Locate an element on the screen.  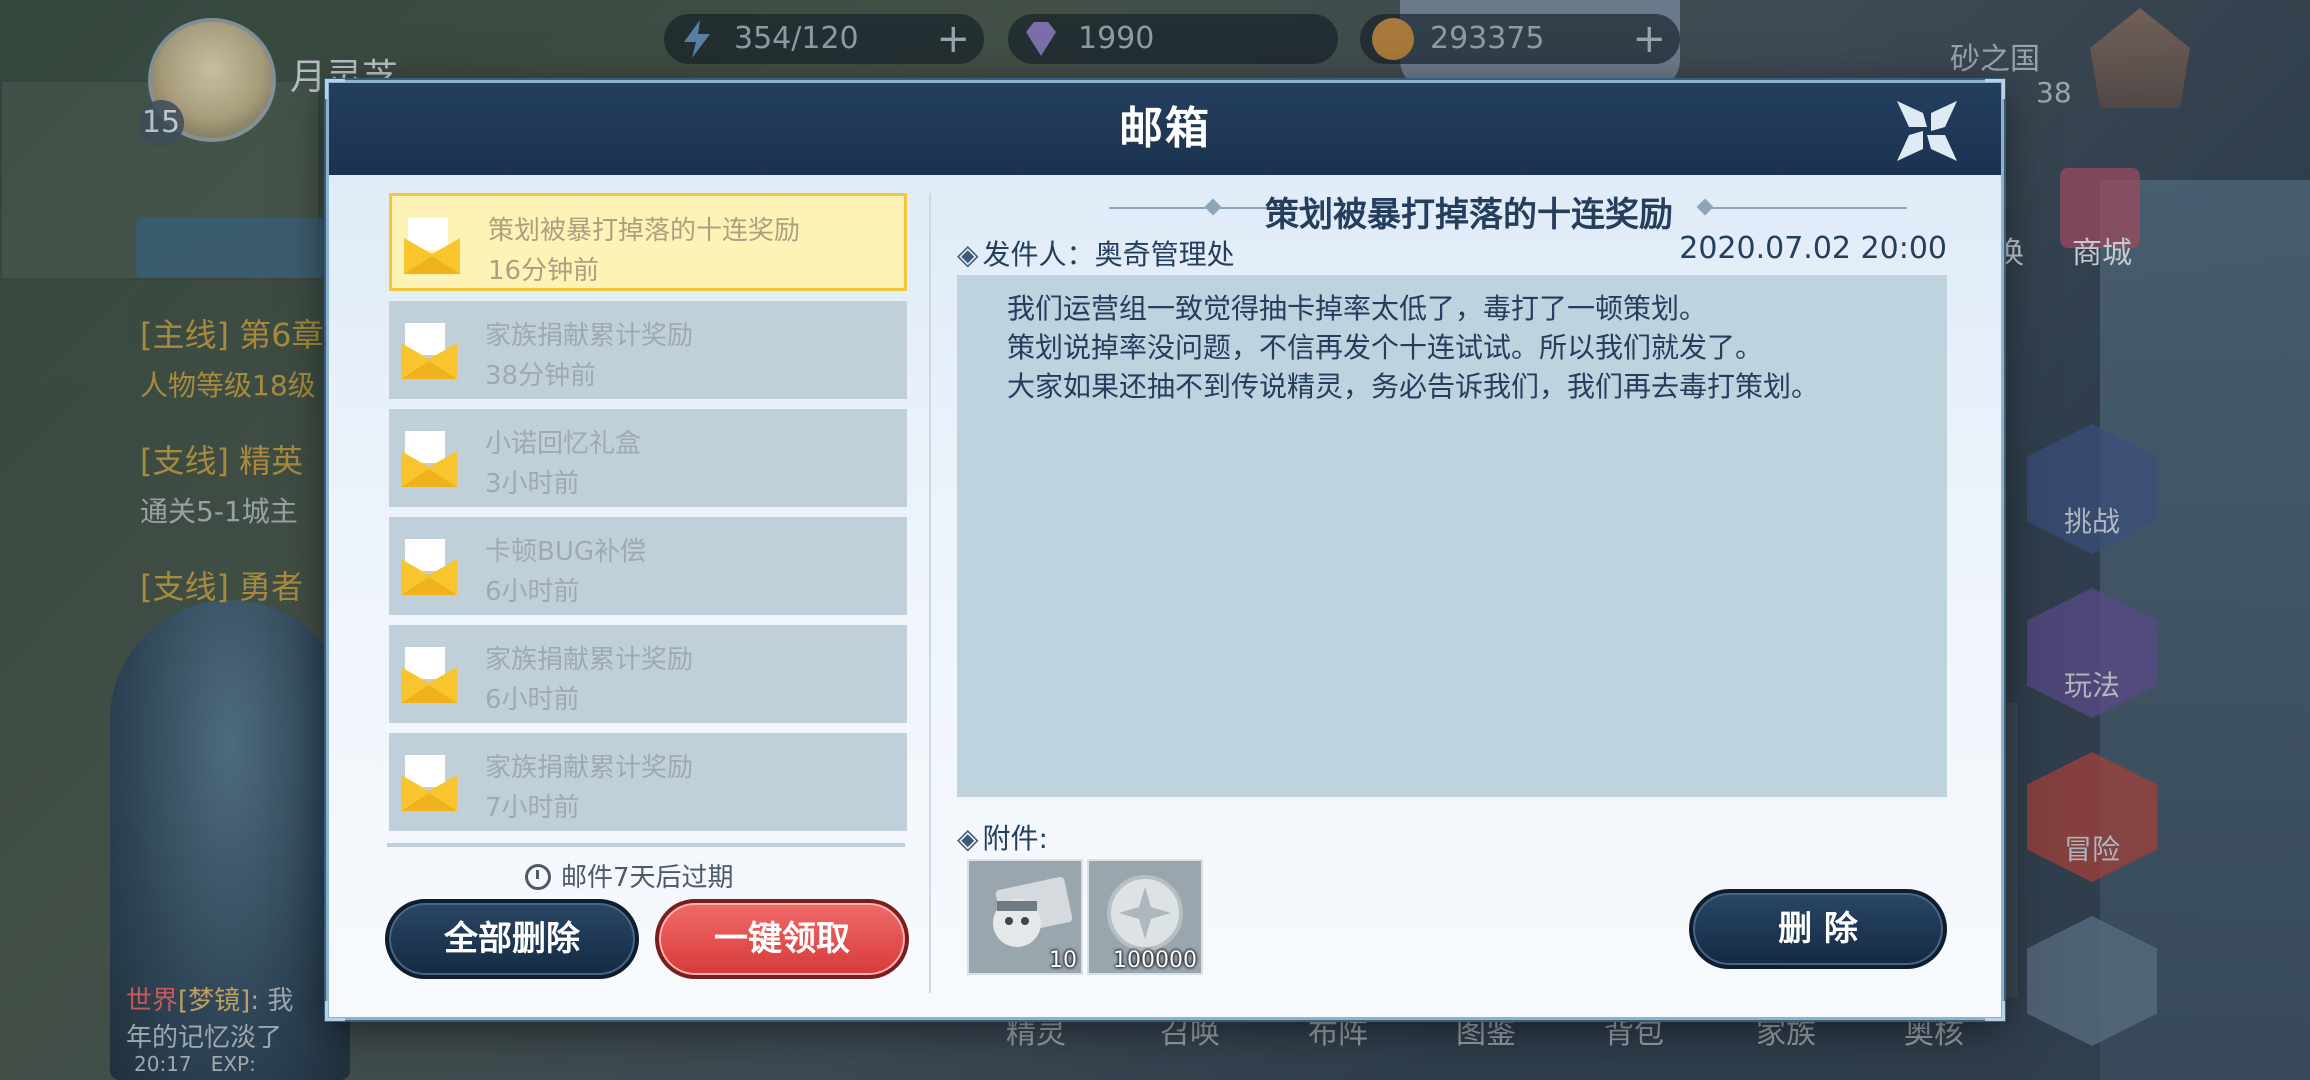
mail-item: 卡顿BUG补偿 6小时前 is located at coordinates (648, 566).